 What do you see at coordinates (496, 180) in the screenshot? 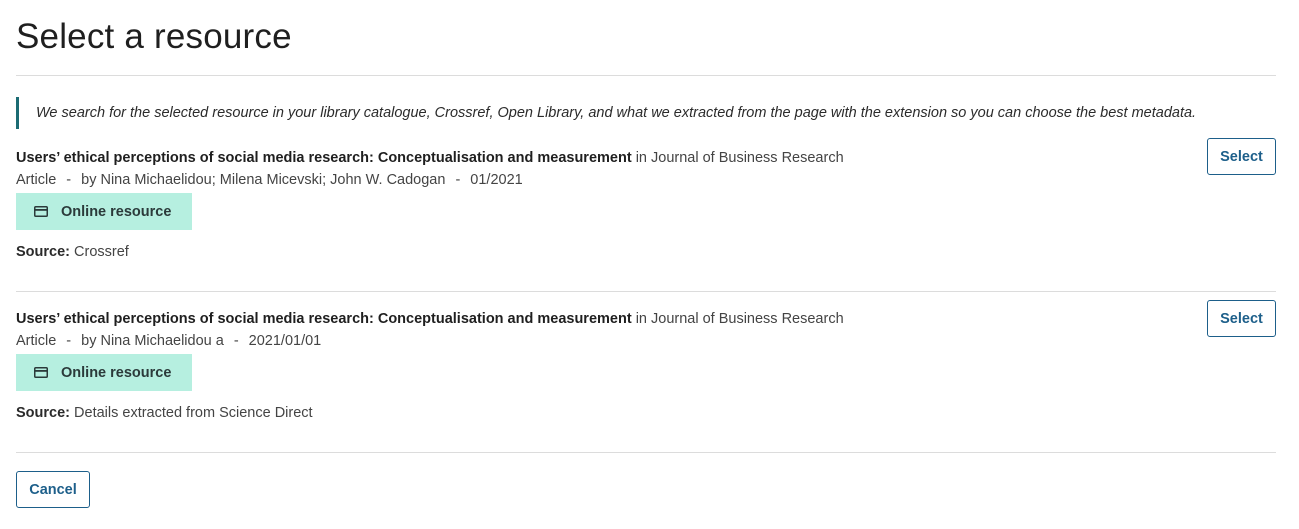
I see `result-date: 01/2021` at bounding box center [496, 180].